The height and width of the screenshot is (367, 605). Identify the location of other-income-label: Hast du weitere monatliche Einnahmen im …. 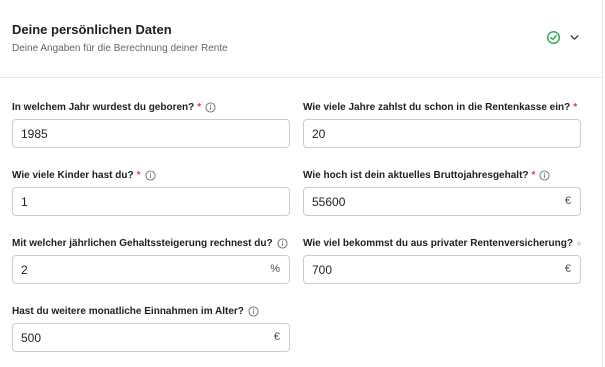
(128, 311).